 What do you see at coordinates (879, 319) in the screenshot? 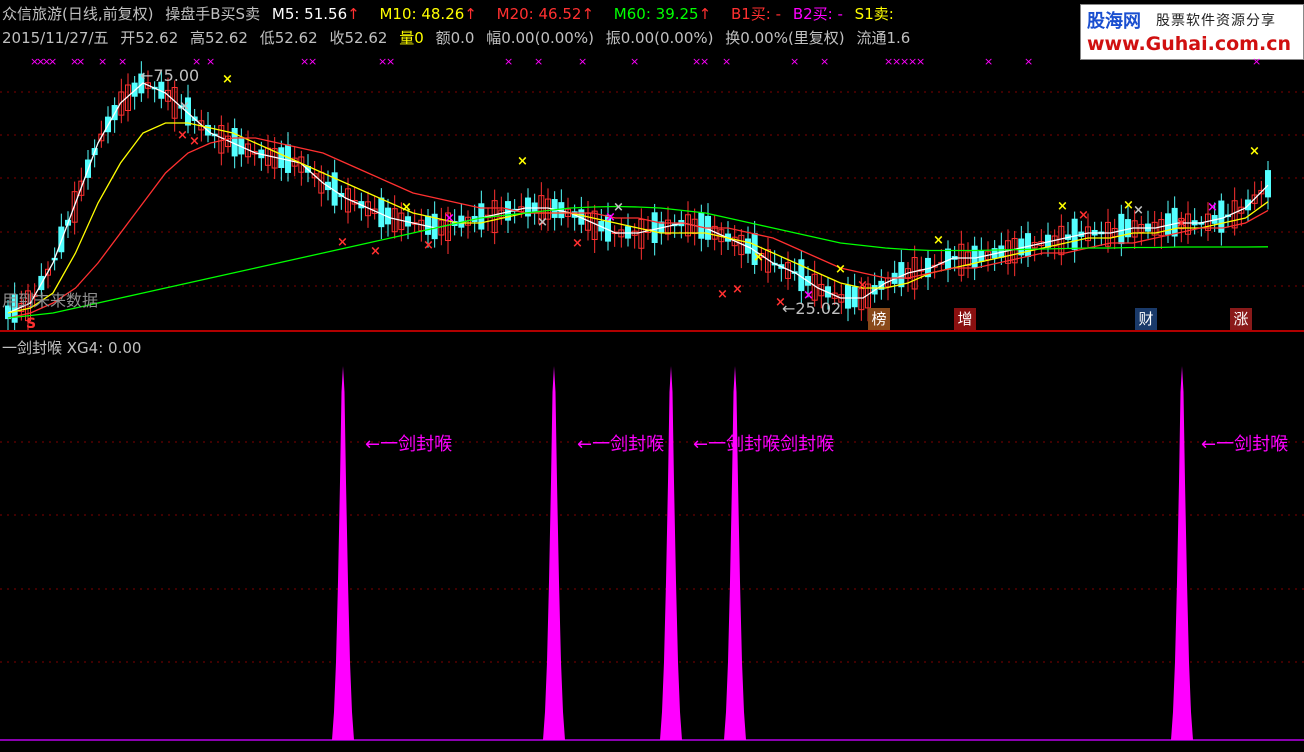
I see `event-badge-rank: 榜` at bounding box center [879, 319].